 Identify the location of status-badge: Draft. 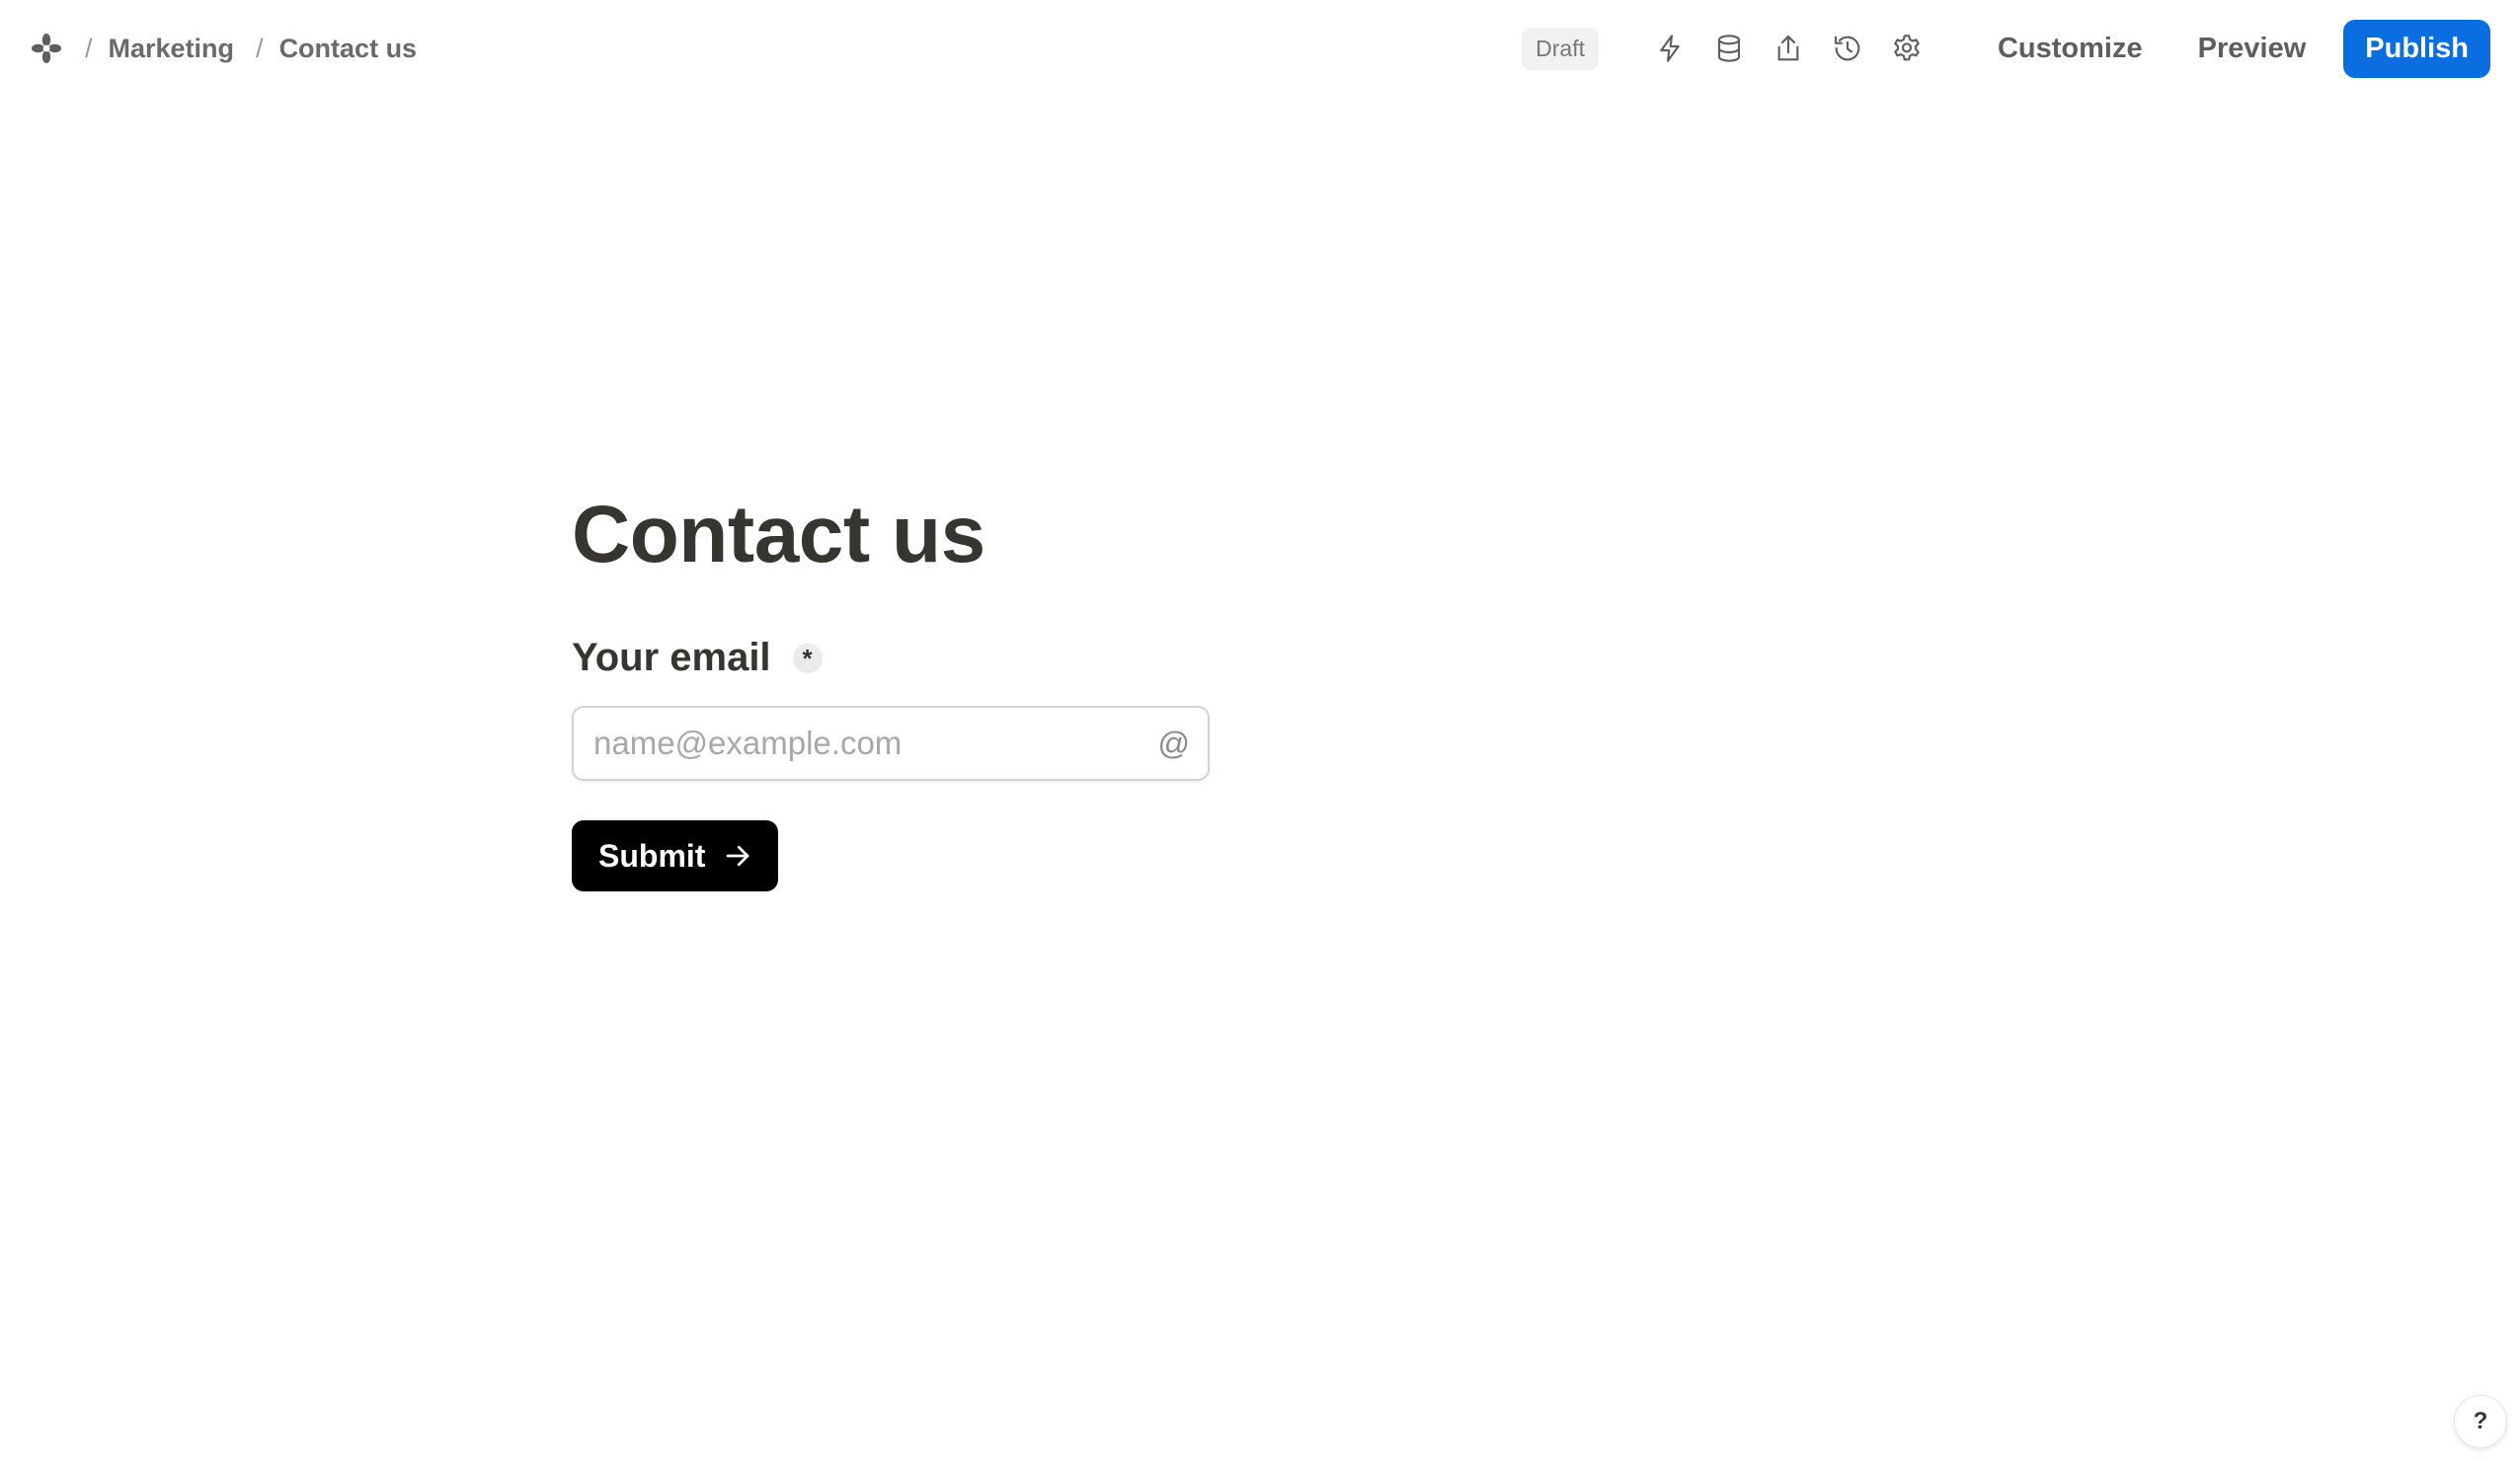
(1560, 48).